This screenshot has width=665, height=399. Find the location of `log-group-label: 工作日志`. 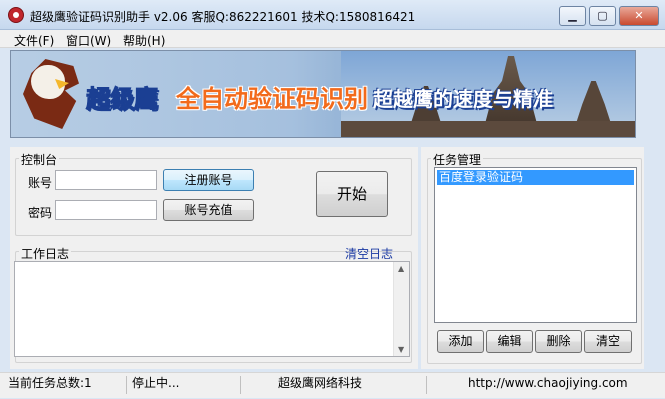

log-group-label: 工作日志 is located at coordinates (45, 253).